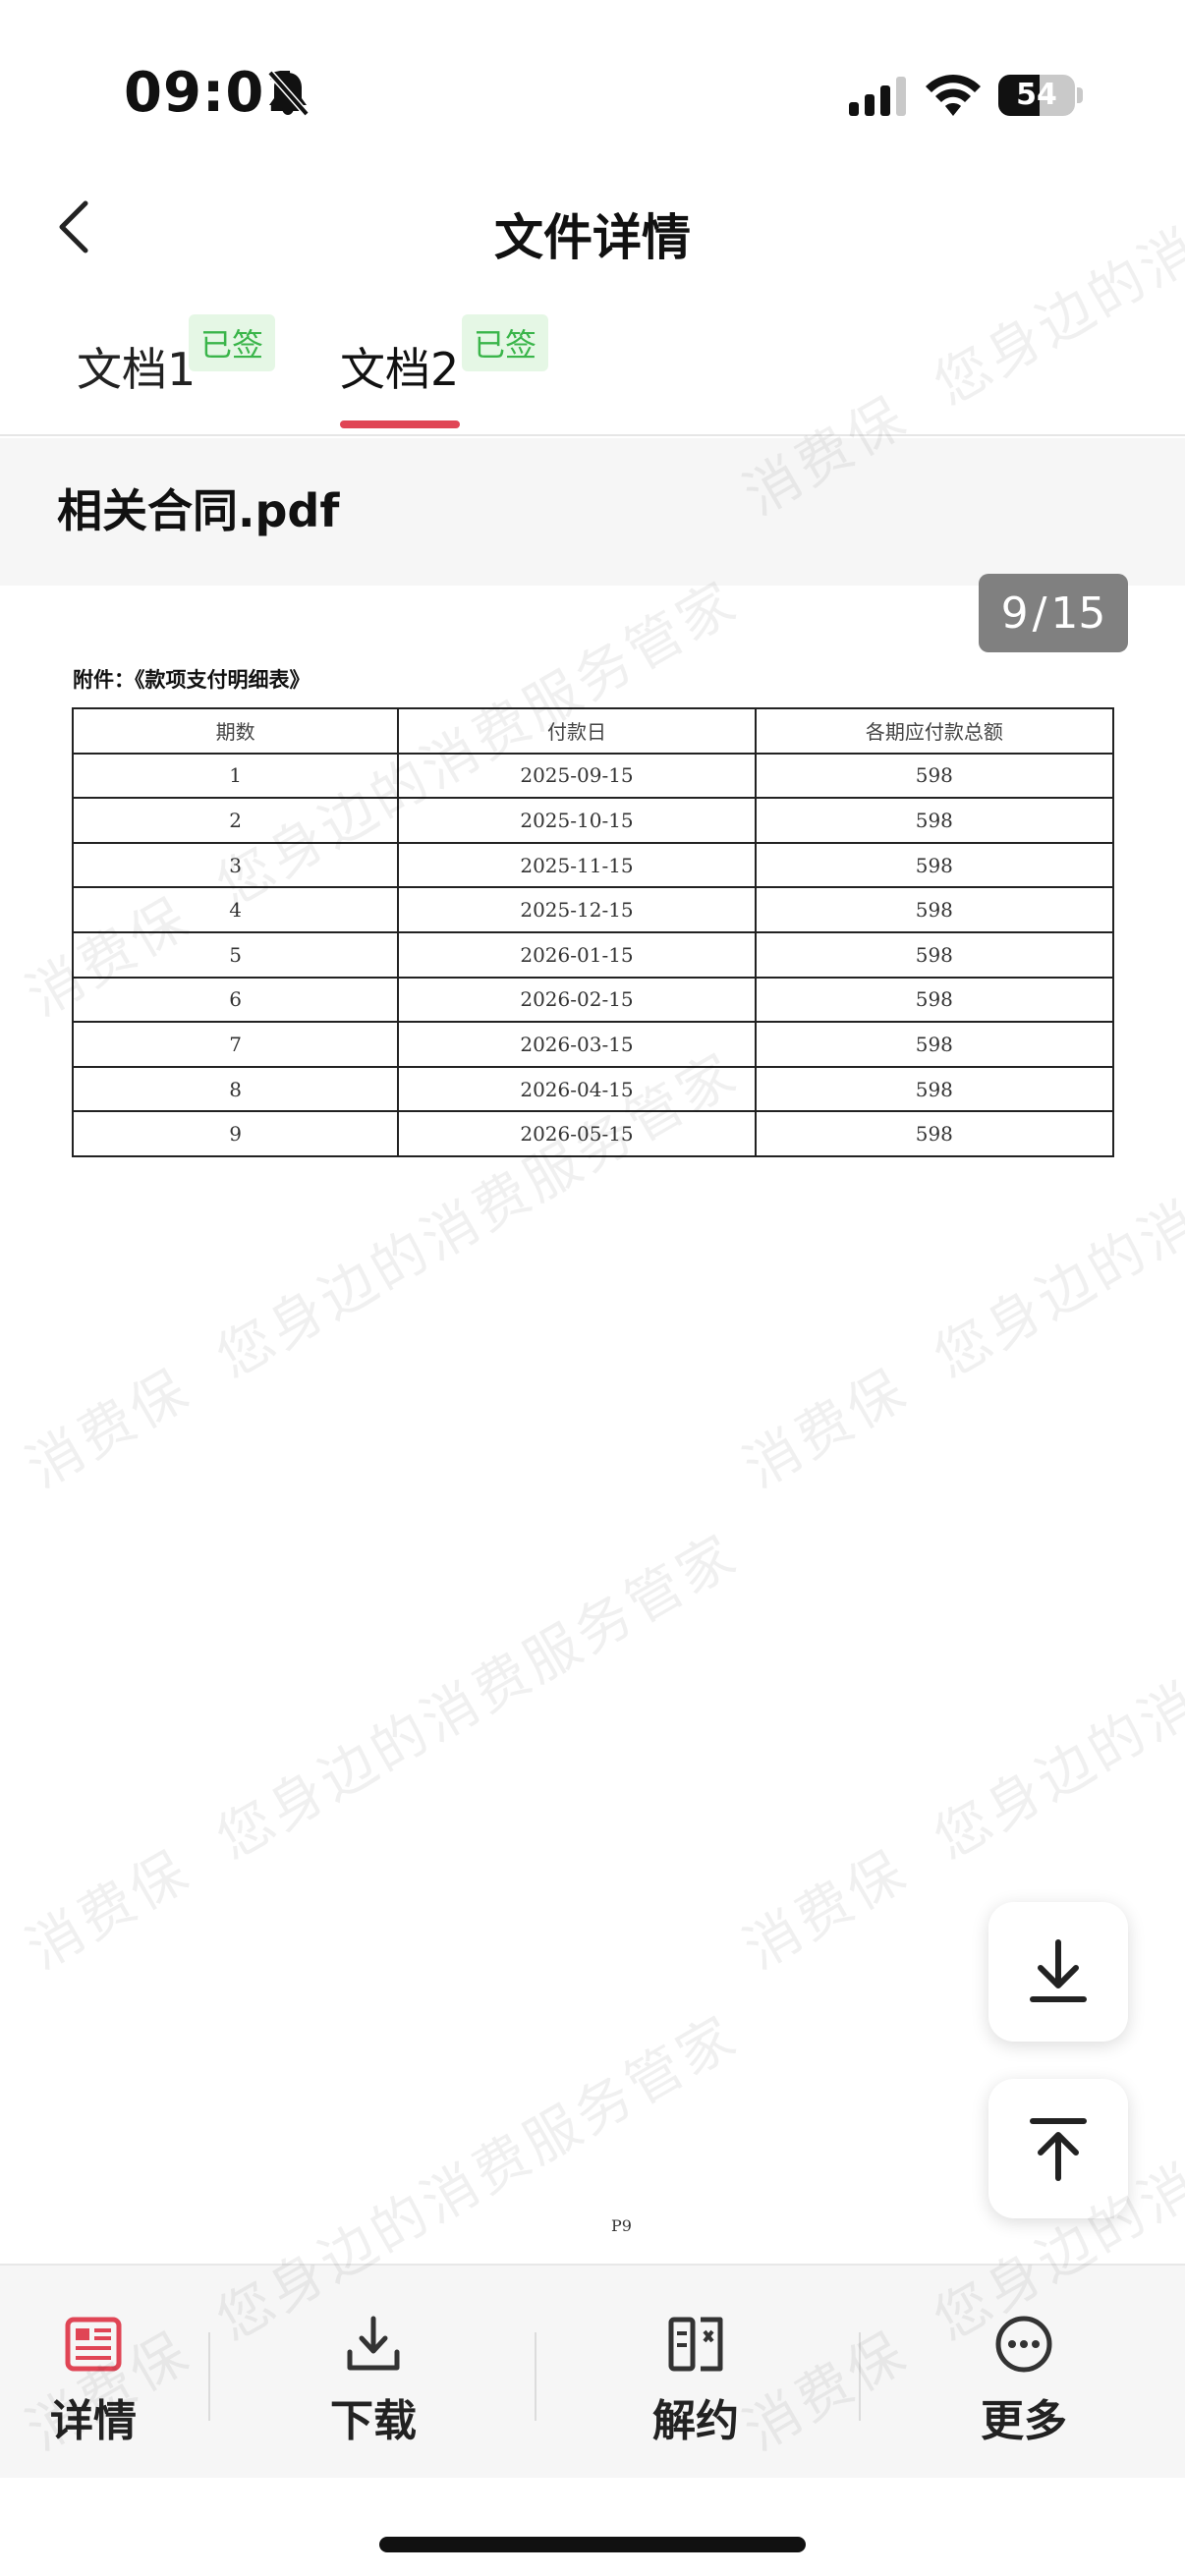 The image size is (1185, 2576). What do you see at coordinates (695, 2421) in the screenshot?
I see `toolbar-label: 解约` at bounding box center [695, 2421].